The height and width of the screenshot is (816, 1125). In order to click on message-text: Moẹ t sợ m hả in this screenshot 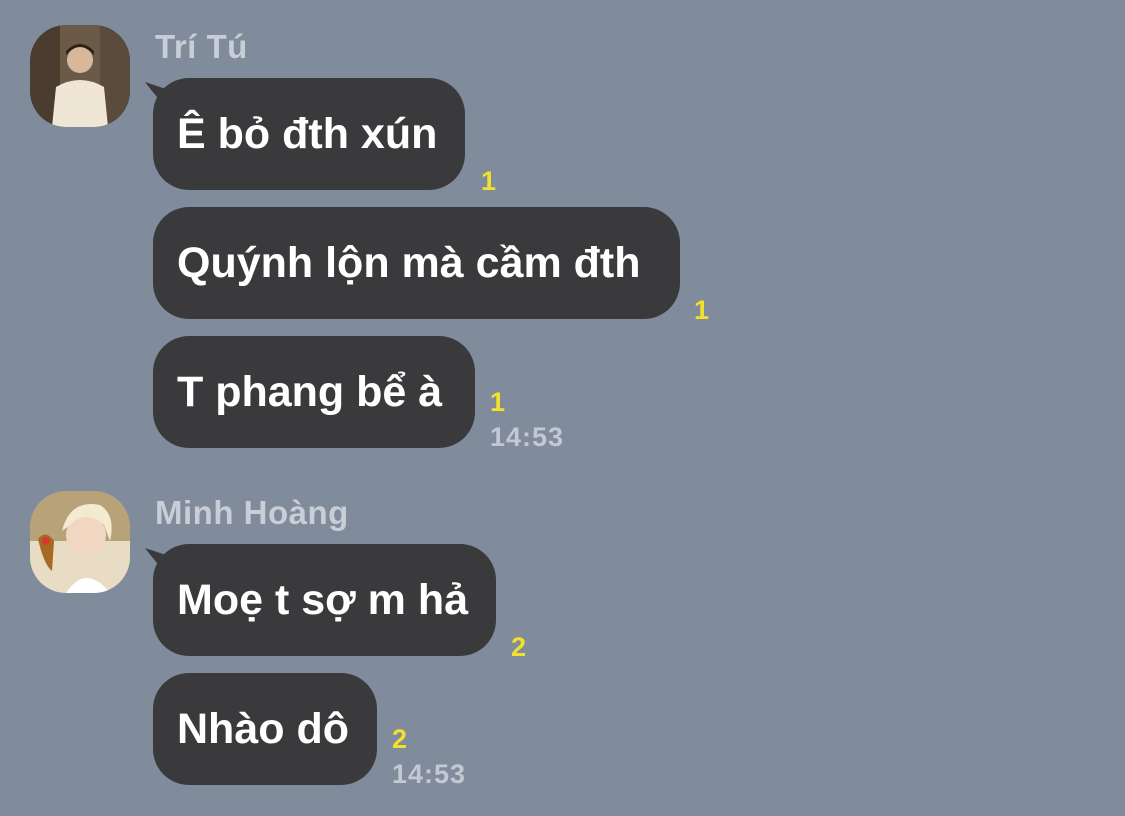, I will do `click(323, 600)`.